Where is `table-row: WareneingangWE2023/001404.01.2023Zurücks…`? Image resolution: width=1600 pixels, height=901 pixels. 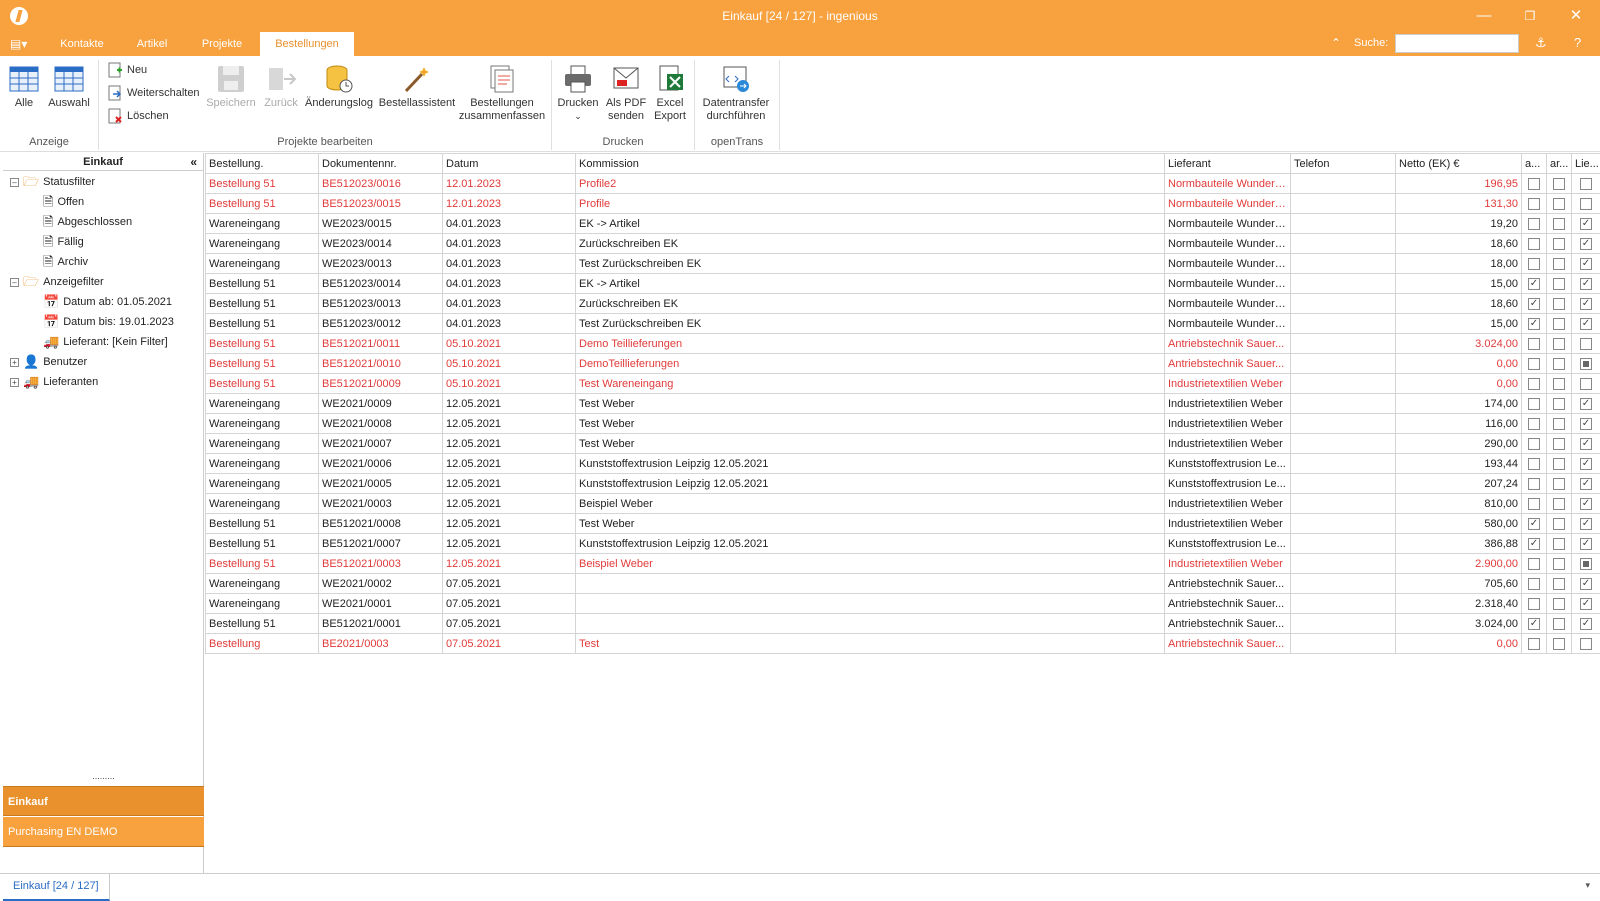 table-row: WareneingangWE2023/001404.01.2023Zurücks… is located at coordinates (903, 244).